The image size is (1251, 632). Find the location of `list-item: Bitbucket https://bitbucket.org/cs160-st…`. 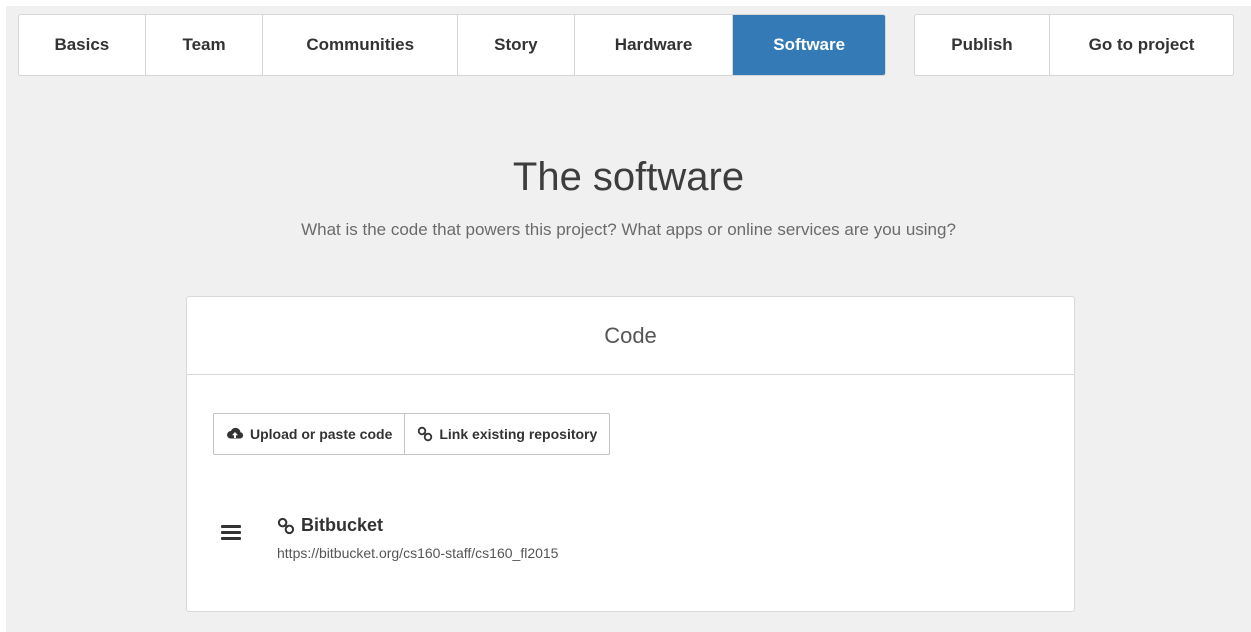

list-item: Bitbucket https://bitbucket.org/cs160-st… is located at coordinates (627, 541).